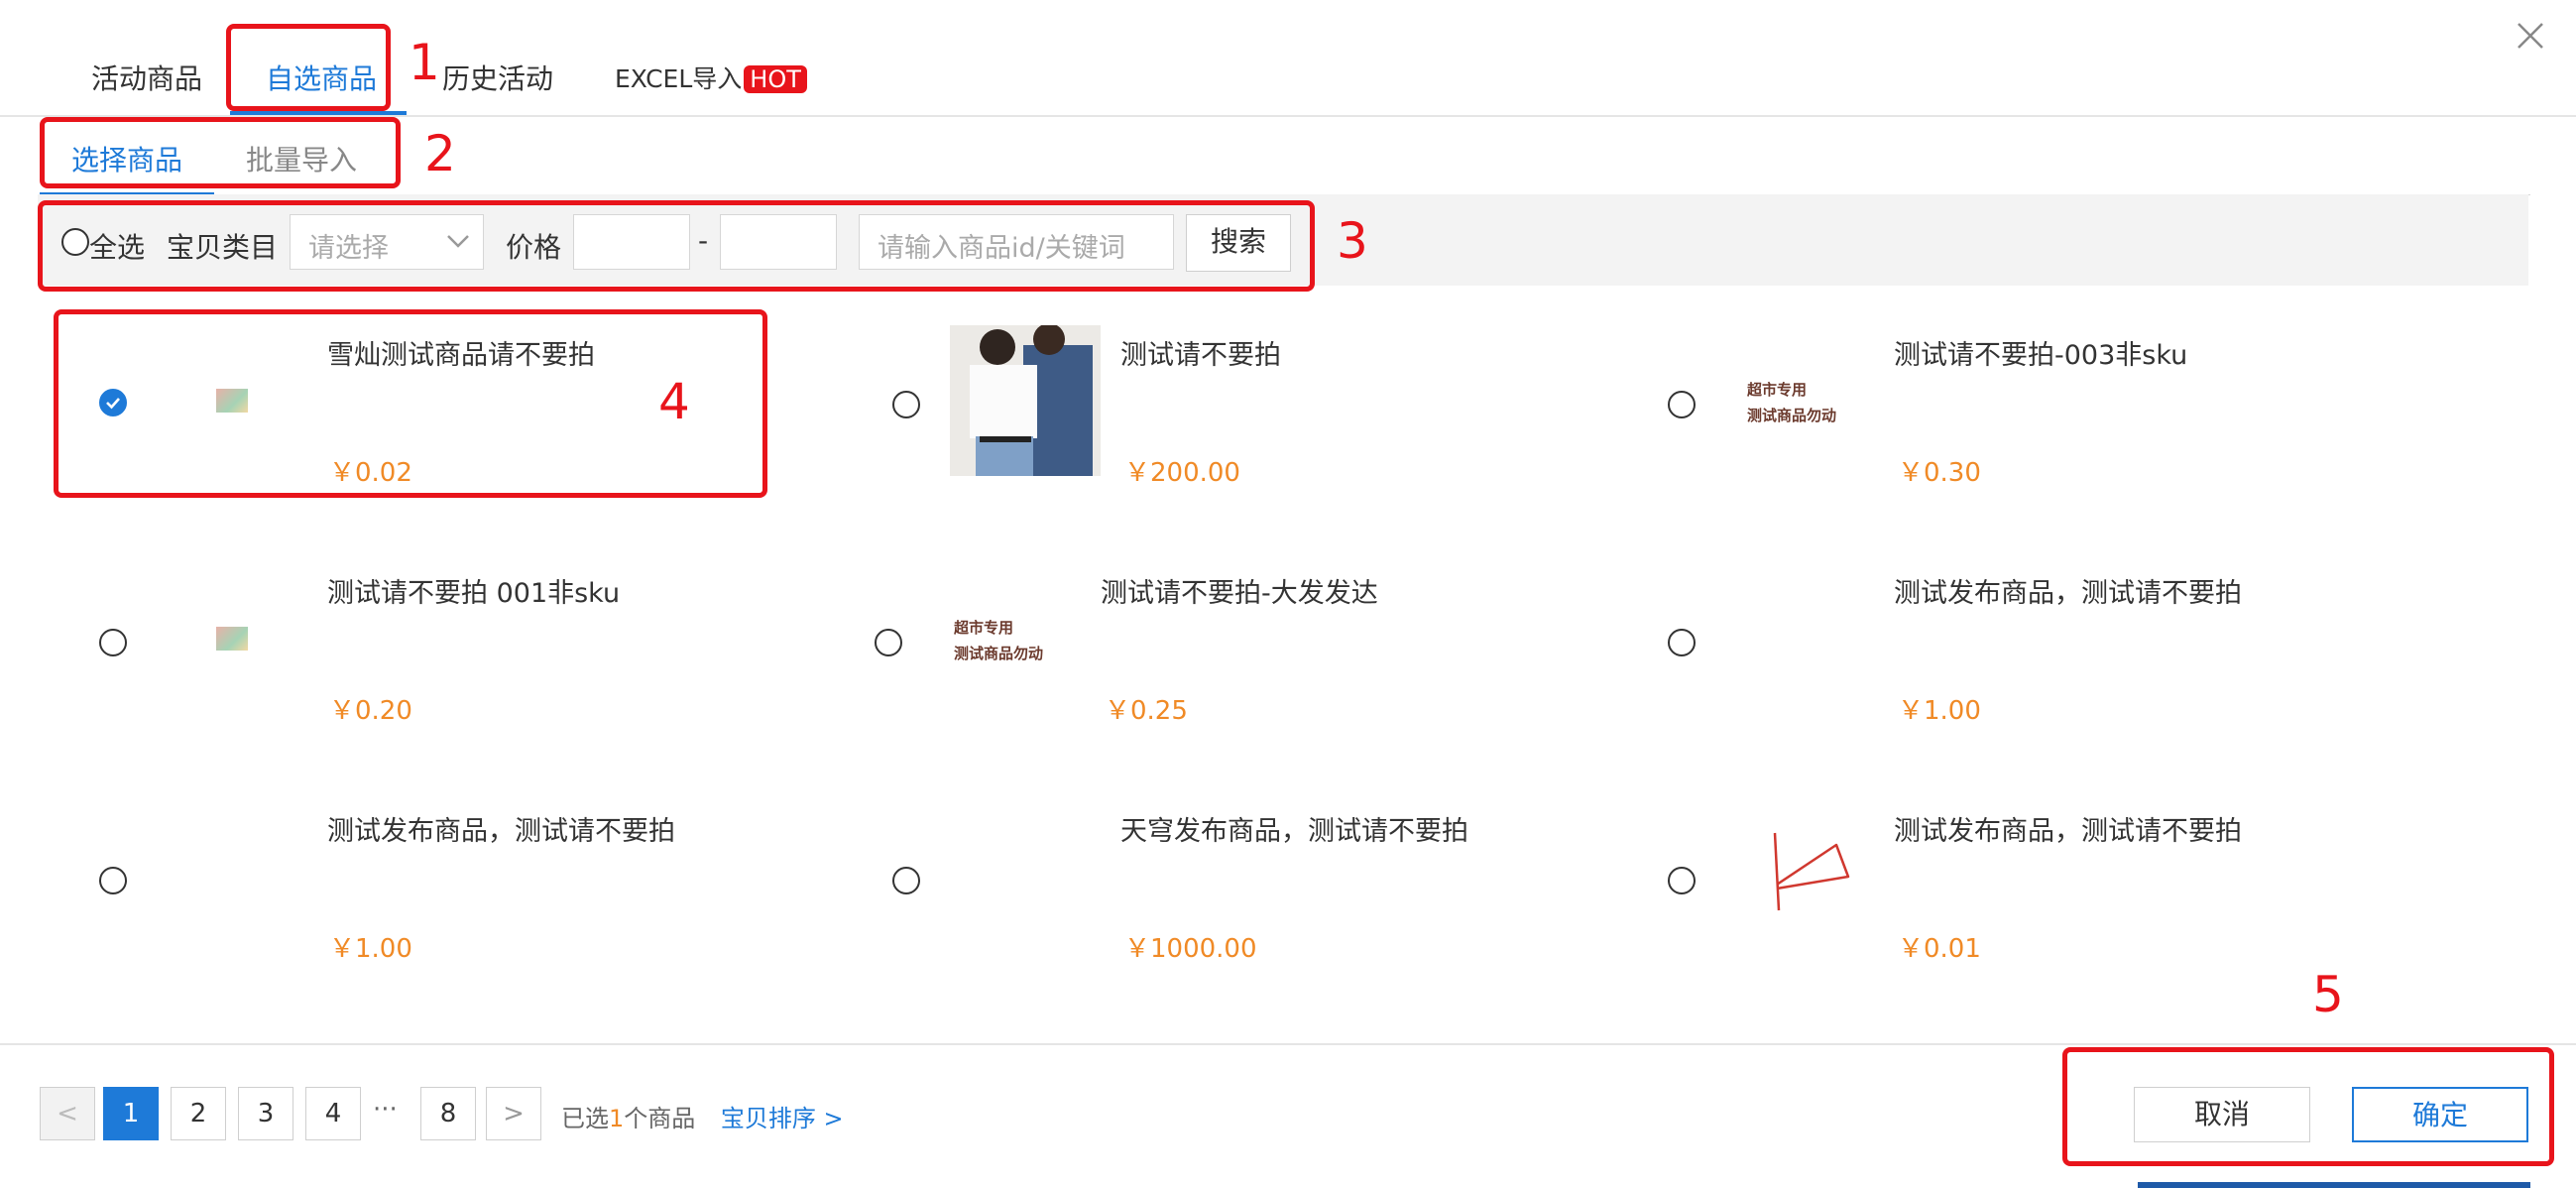 The width and height of the screenshot is (2576, 1188). I want to click on product-title-7: 测试发布商品，测试请不要拍, so click(501, 832).